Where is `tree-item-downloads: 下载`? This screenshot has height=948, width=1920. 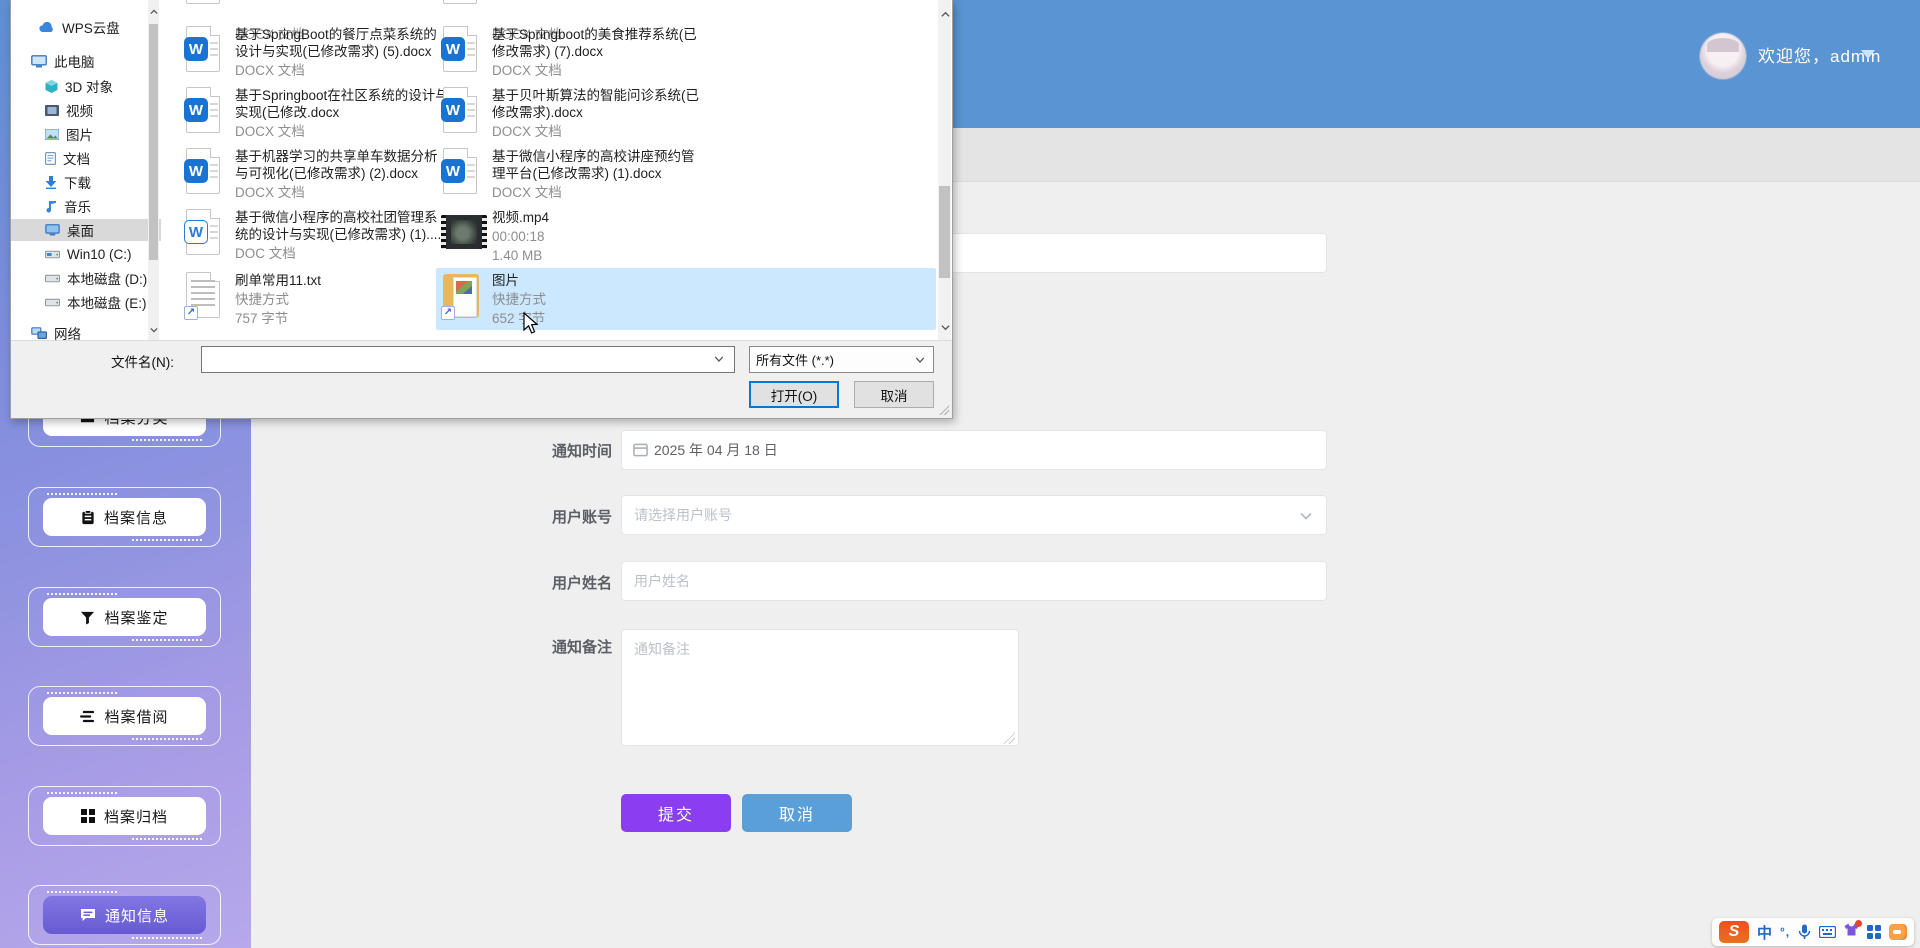
tree-item-downloads: 下载 is located at coordinates (68, 182).